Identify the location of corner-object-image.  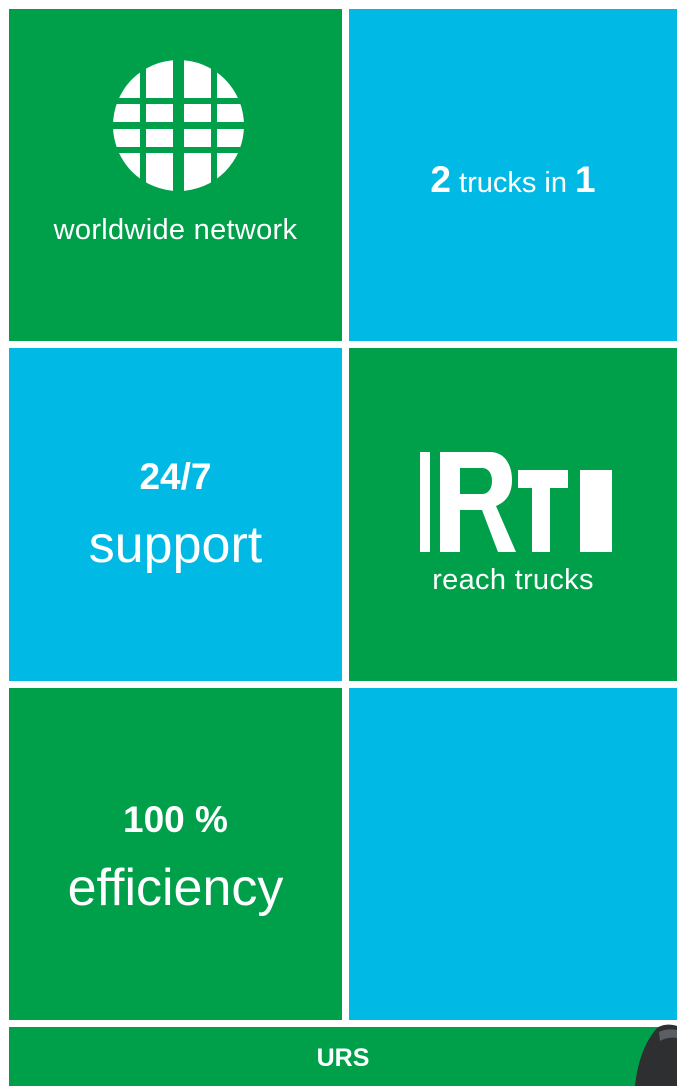
(656, 1055).